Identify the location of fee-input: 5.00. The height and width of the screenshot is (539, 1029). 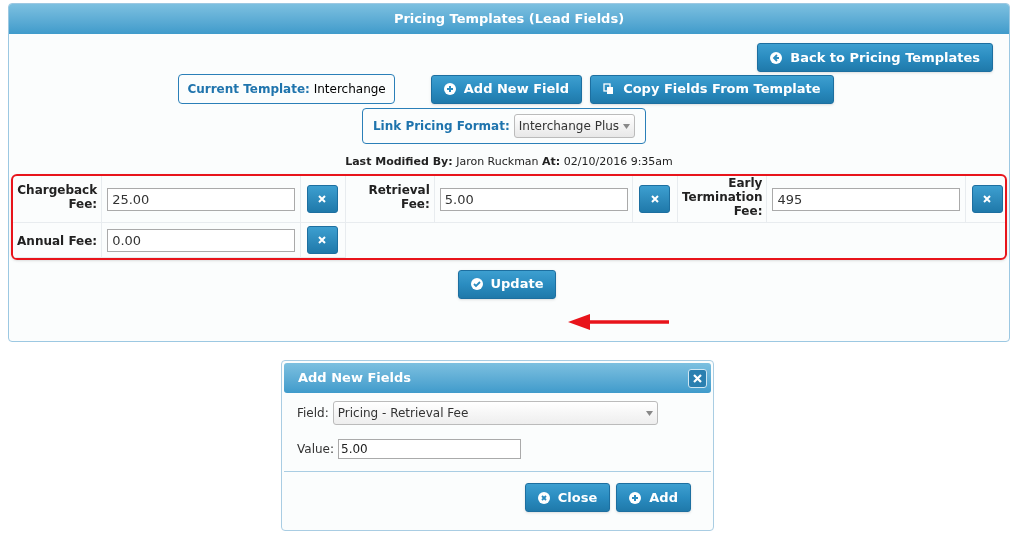
(533, 199).